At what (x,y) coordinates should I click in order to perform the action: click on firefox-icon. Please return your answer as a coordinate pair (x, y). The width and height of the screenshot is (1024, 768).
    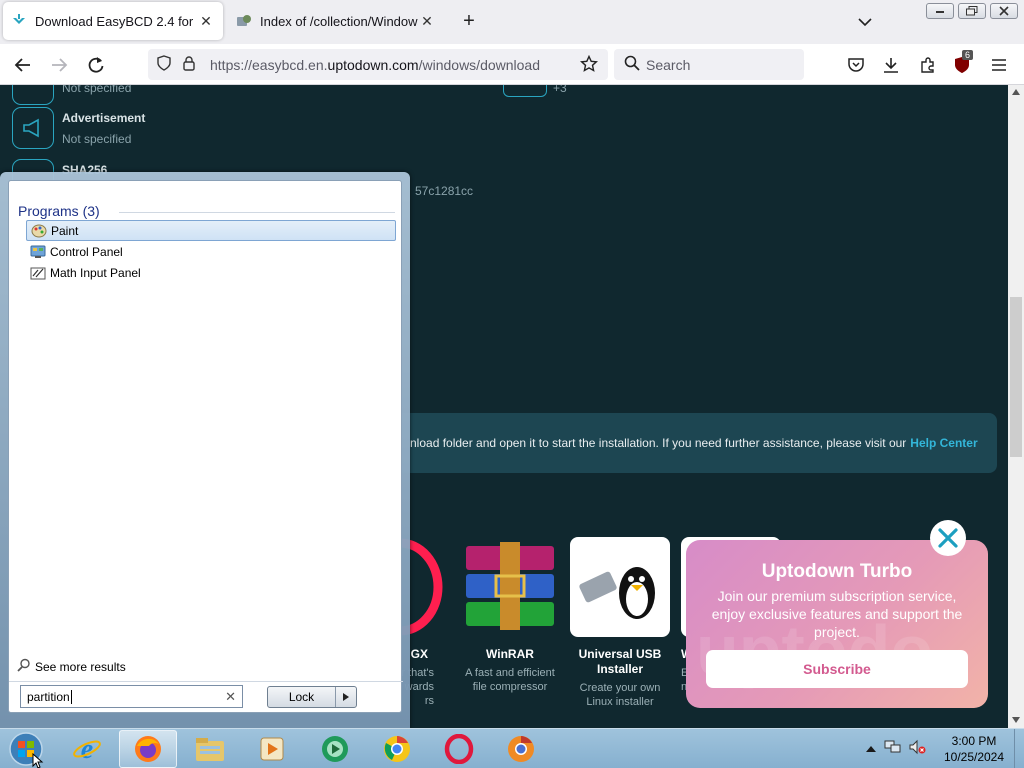
    Looking at the image, I should click on (148, 749).